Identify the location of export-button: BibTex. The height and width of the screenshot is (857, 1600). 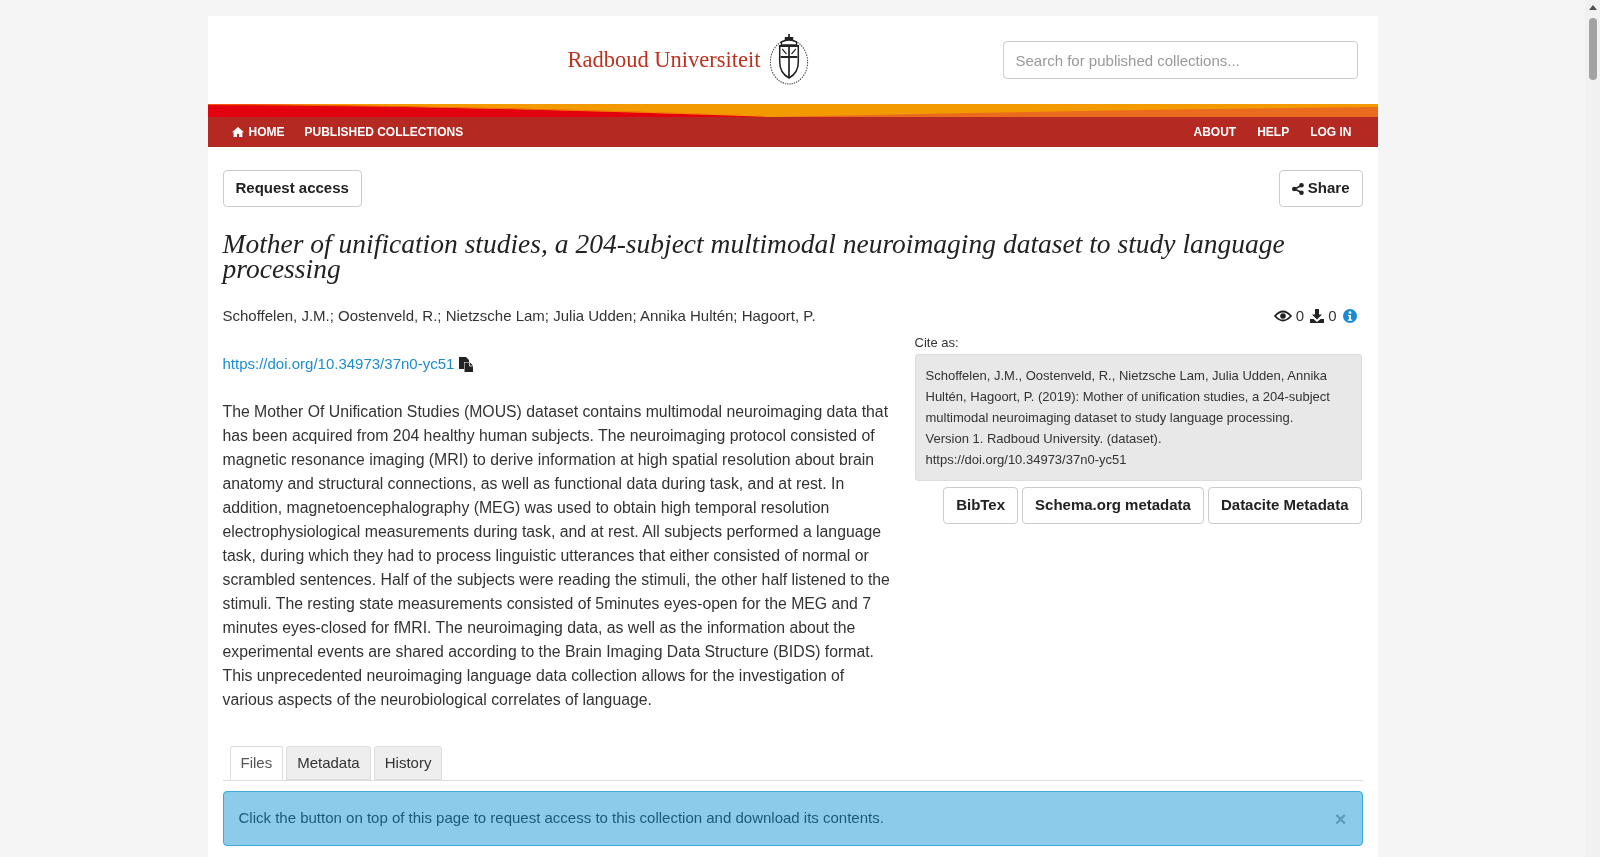
(981, 505).